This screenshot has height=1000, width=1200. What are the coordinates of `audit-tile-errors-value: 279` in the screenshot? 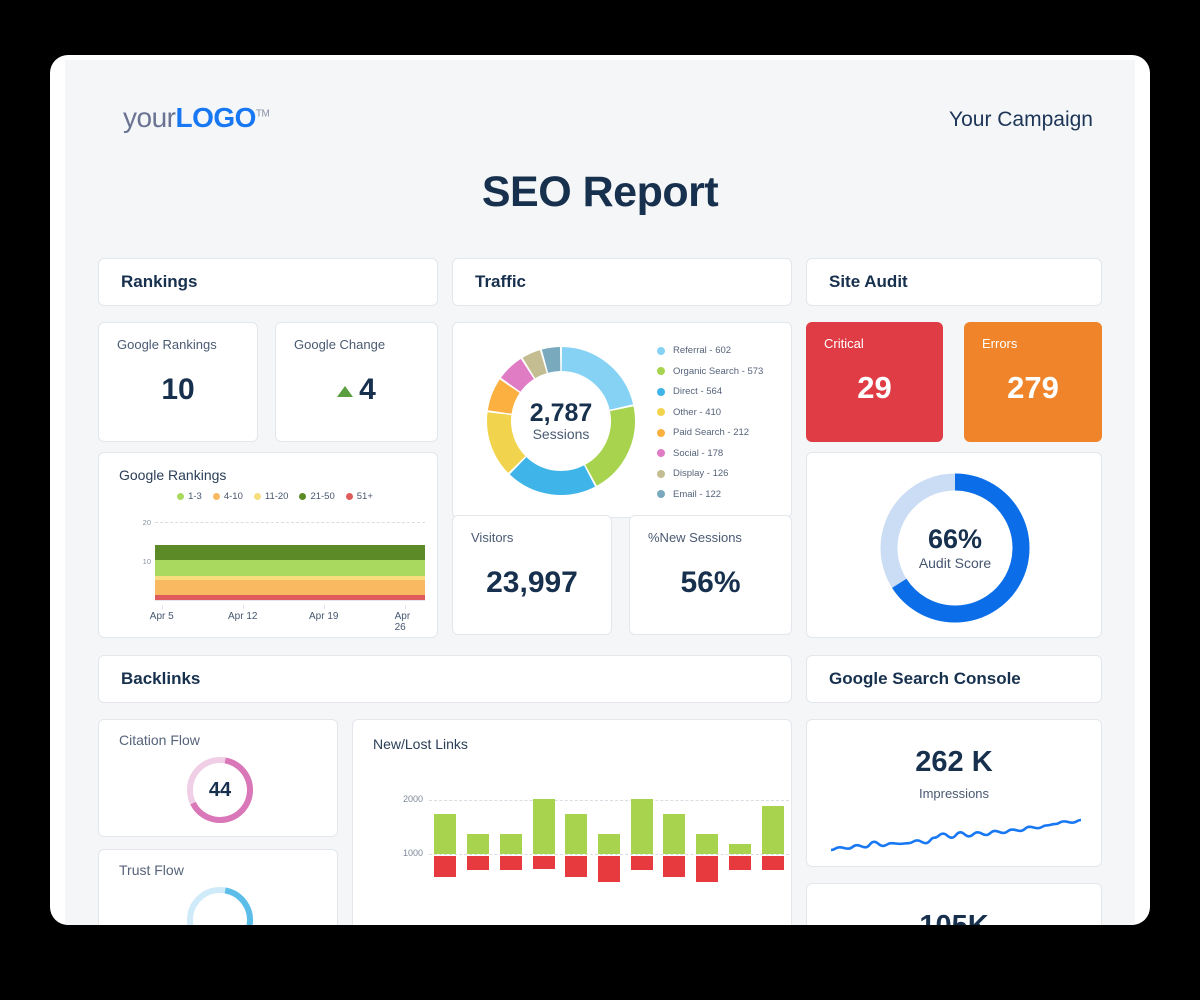 It's located at (1033, 387).